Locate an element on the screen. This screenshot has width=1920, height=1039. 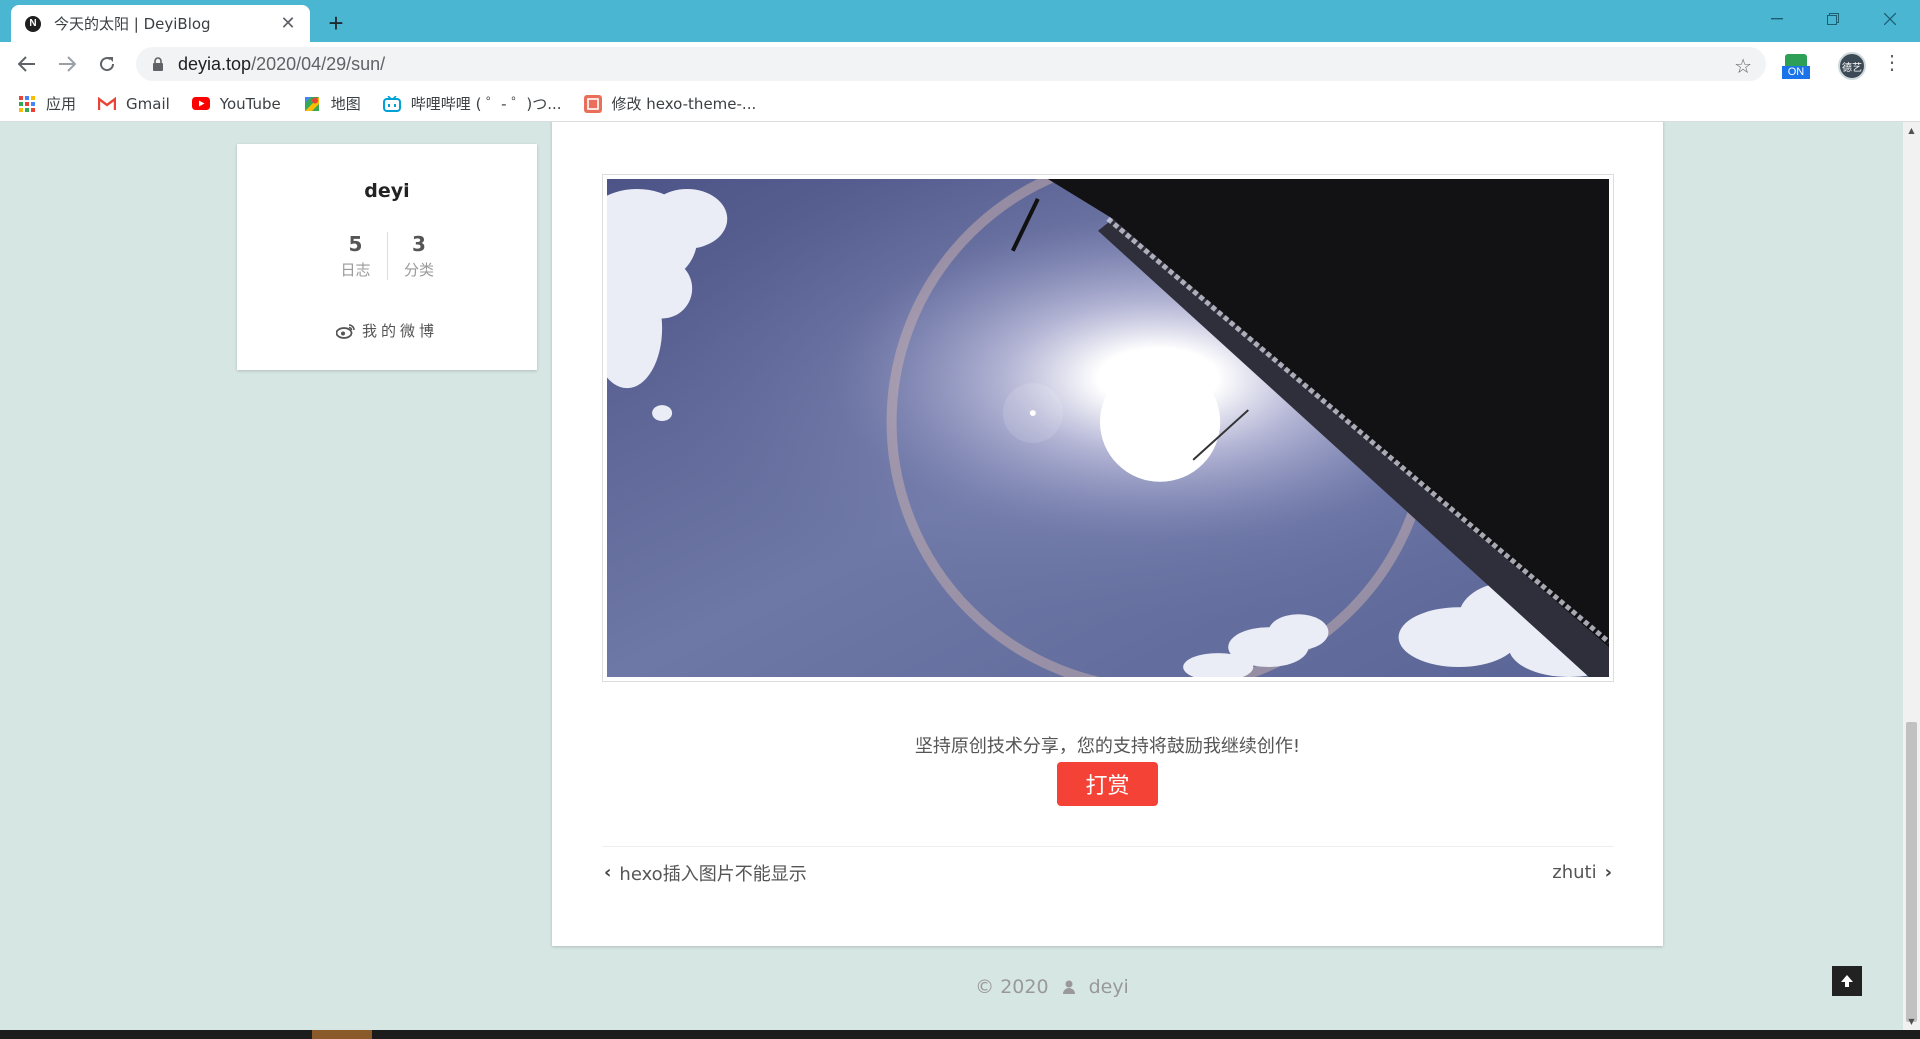
apps-grid-icon is located at coordinates (27, 104).